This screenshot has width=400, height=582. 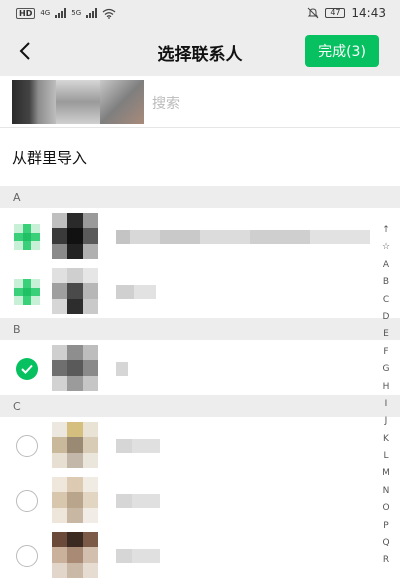 What do you see at coordinates (386, 265) in the screenshot?
I see `index-letter: A` at bounding box center [386, 265].